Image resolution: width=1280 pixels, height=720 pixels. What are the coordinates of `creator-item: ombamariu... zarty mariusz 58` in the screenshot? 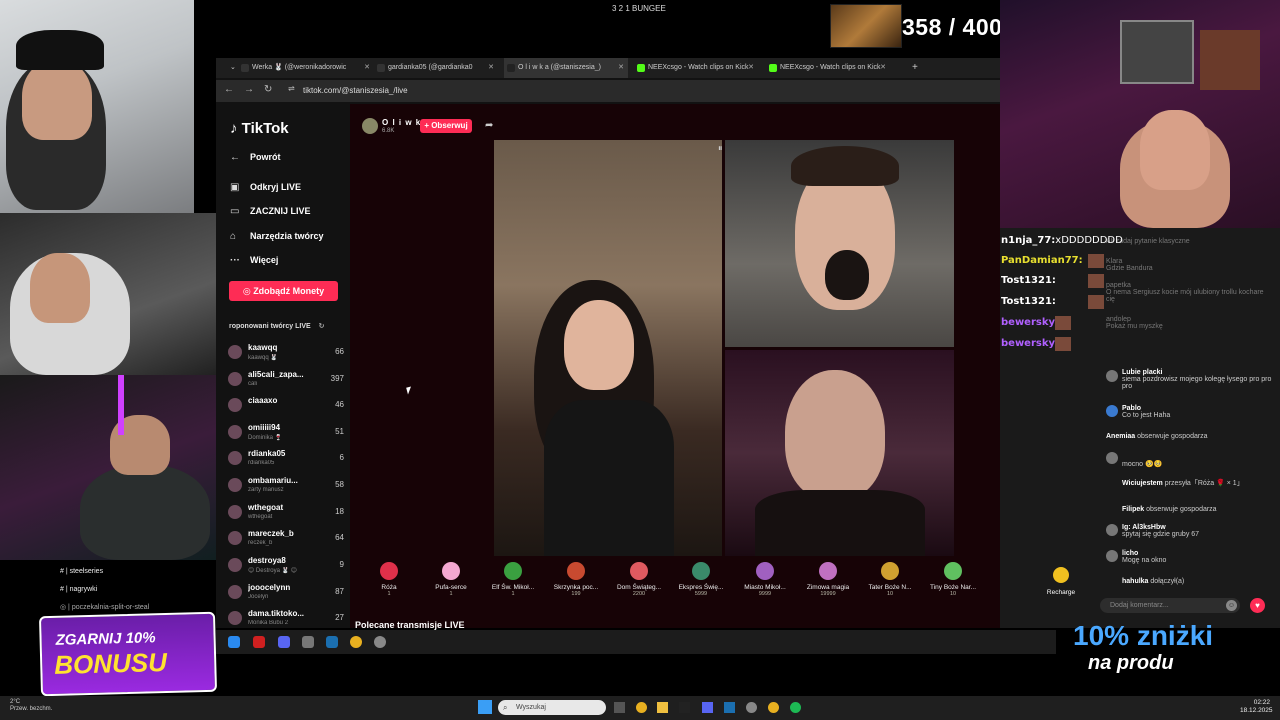 It's located at (287, 489).